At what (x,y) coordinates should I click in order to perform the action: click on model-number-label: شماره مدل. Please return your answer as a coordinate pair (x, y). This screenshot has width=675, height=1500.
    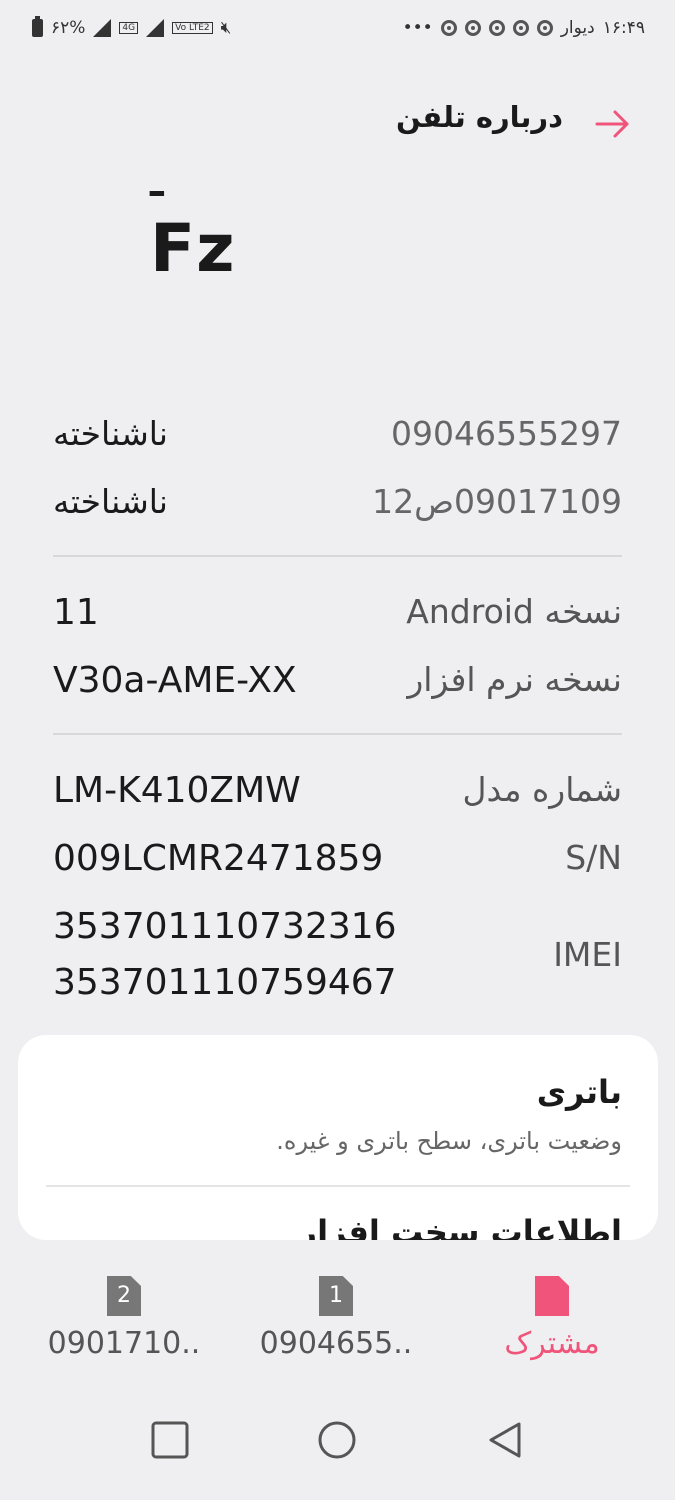
    Looking at the image, I should click on (542, 789).